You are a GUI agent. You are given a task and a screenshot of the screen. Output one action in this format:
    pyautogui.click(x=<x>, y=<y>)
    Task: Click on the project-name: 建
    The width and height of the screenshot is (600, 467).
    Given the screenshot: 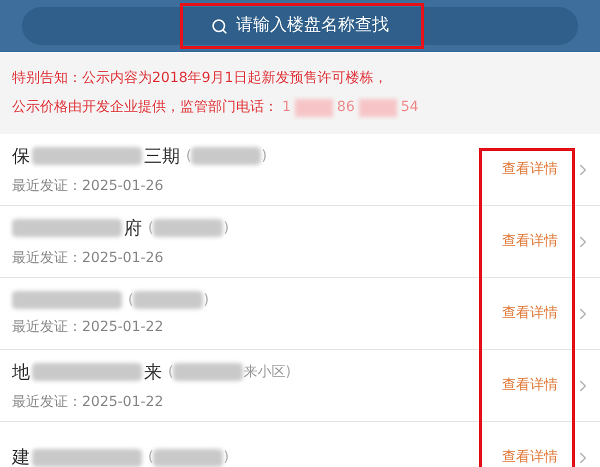 What is the action you would take?
    pyautogui.click(x=21, y=456)
    